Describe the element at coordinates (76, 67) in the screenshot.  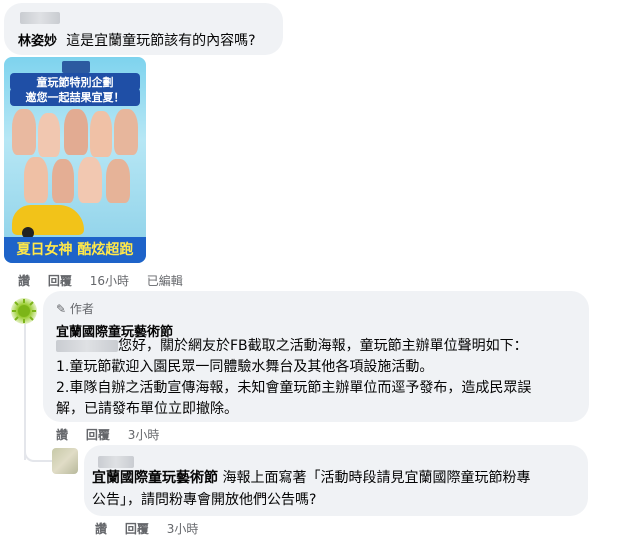
I see `poster-logo` at that location.